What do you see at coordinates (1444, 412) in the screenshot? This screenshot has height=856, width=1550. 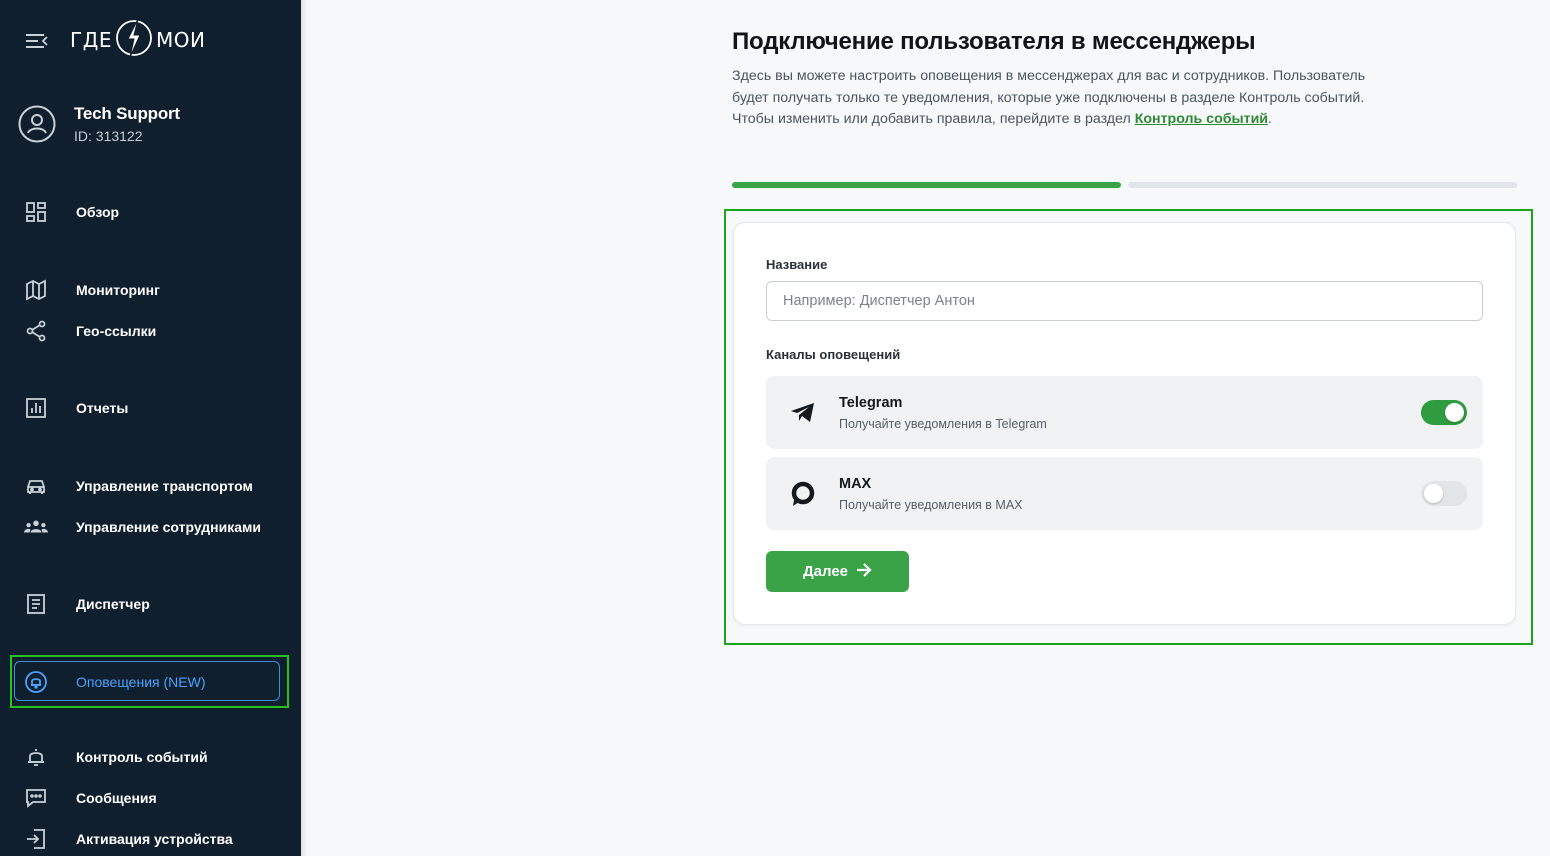 I see `telegram-toggle` at bounding box center [1444, 412].